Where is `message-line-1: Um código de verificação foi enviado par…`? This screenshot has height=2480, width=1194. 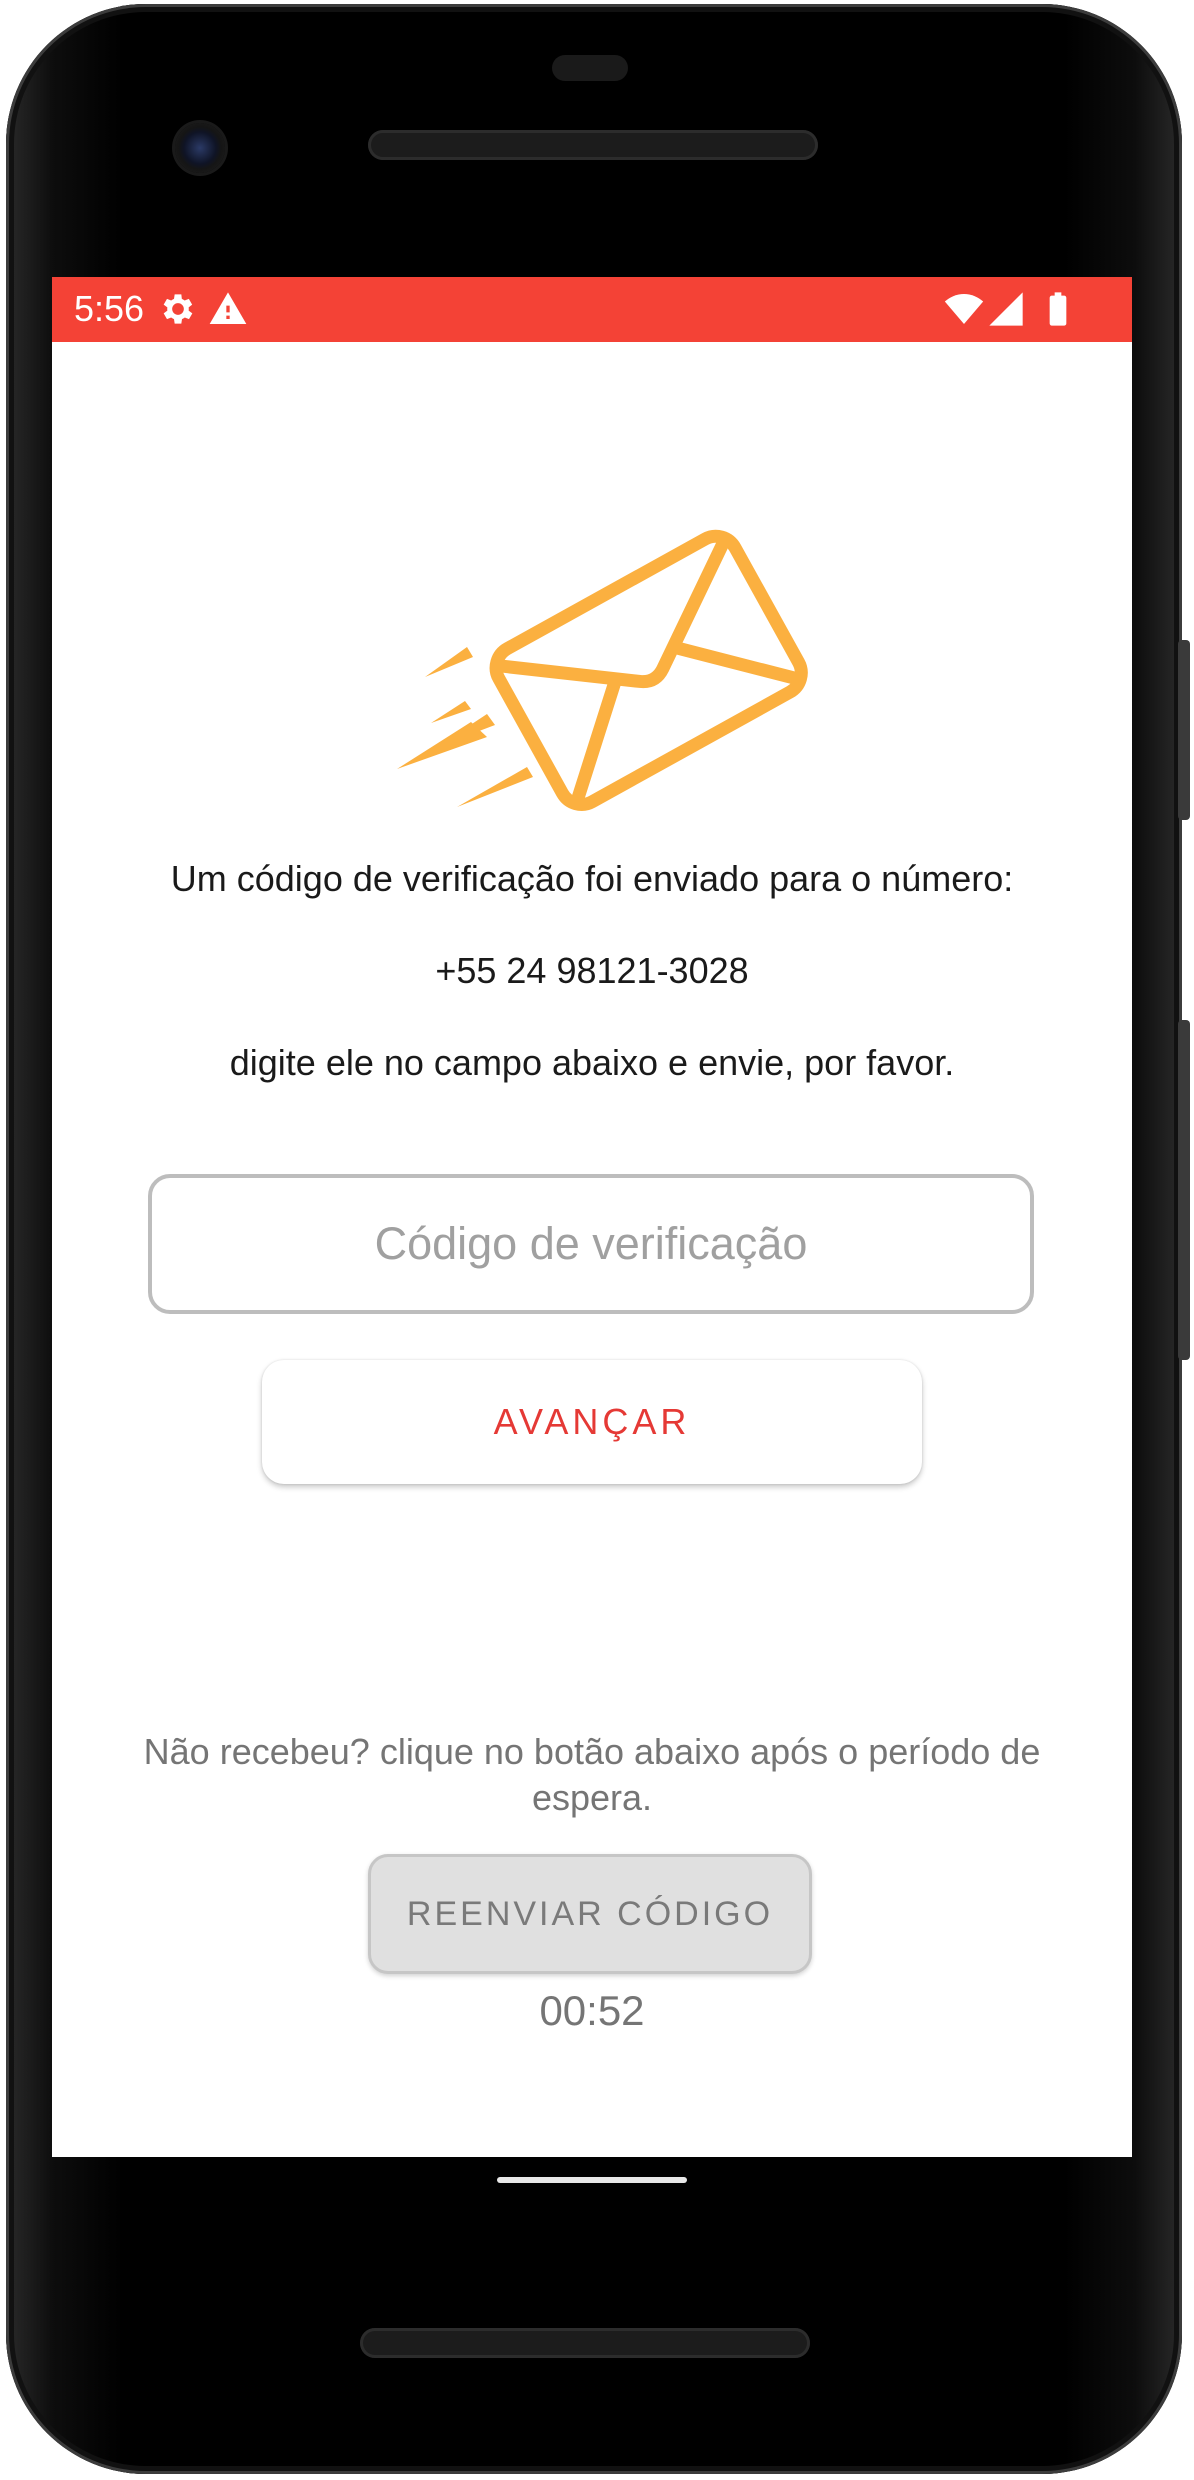 message-line-1: Um código de verificação foi enviado par… is located at coordinates (592, 878).